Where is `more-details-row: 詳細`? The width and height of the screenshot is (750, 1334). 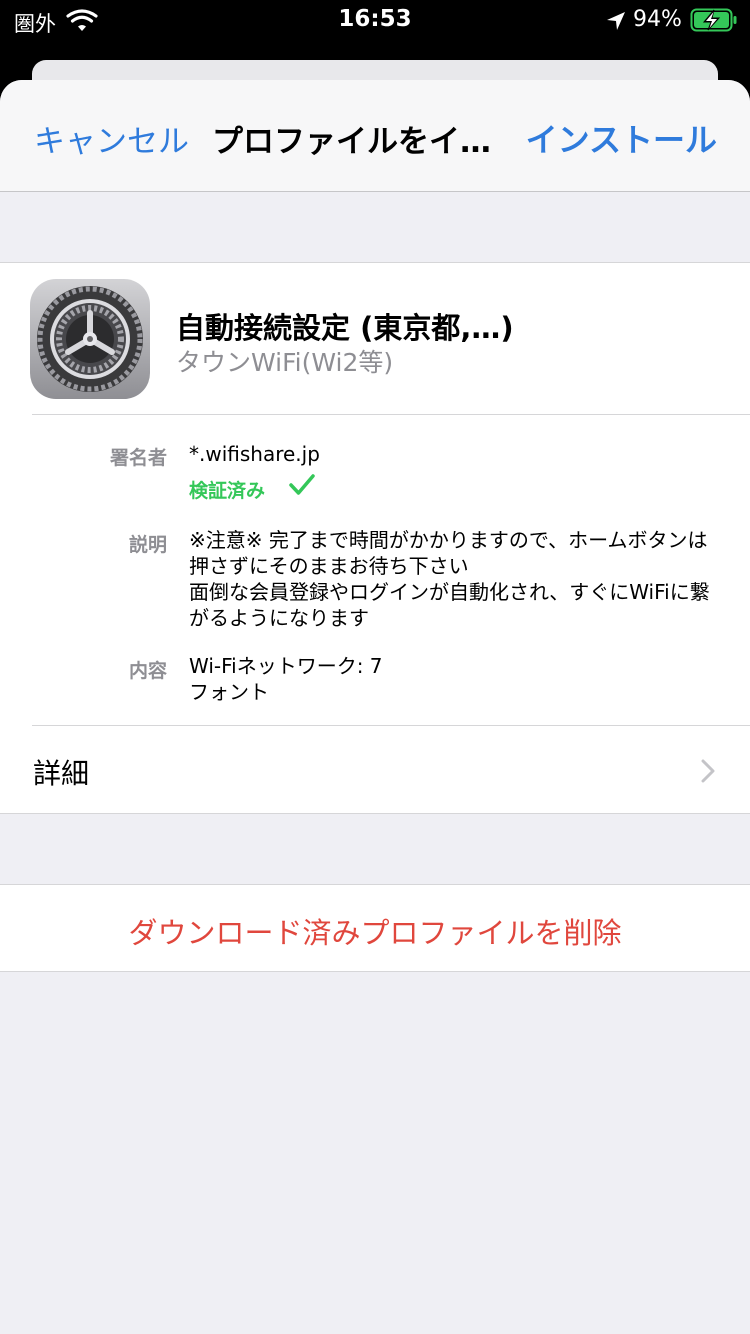
more-details-row: 詳細 is located at coordinates (375, 770).